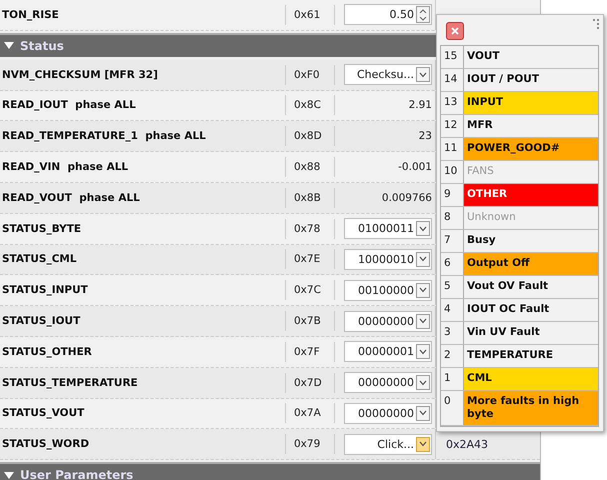 The height and width of the screenshot is (480, 607). What do you see at coordinates (80, 74) in the screenshot?
I see `register-name: NVM_CHECKSUM [MFR 32]` at bounding box center [80, 74].